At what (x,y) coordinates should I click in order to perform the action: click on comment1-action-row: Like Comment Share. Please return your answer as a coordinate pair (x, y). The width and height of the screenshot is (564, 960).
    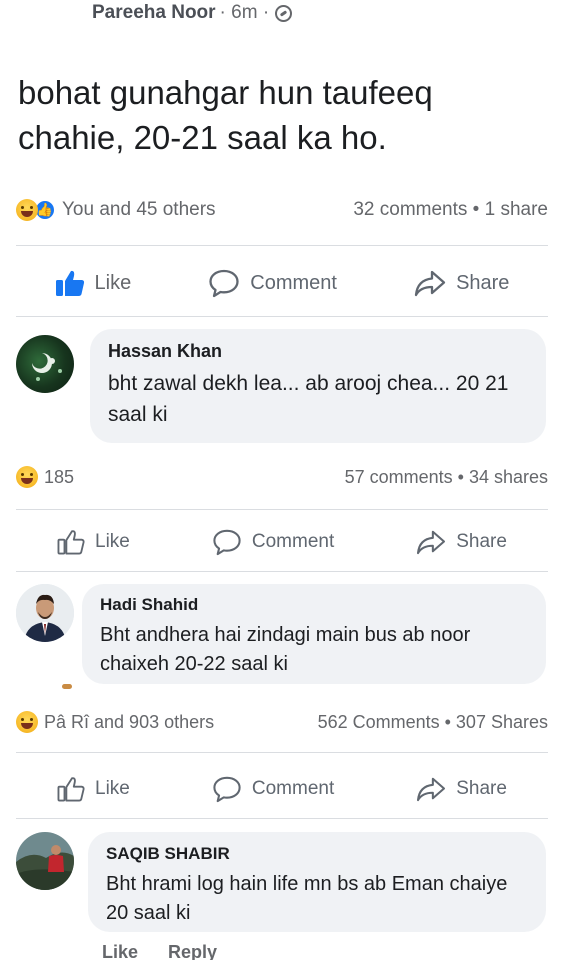
    Looking at the image, I should click on (282, 542).